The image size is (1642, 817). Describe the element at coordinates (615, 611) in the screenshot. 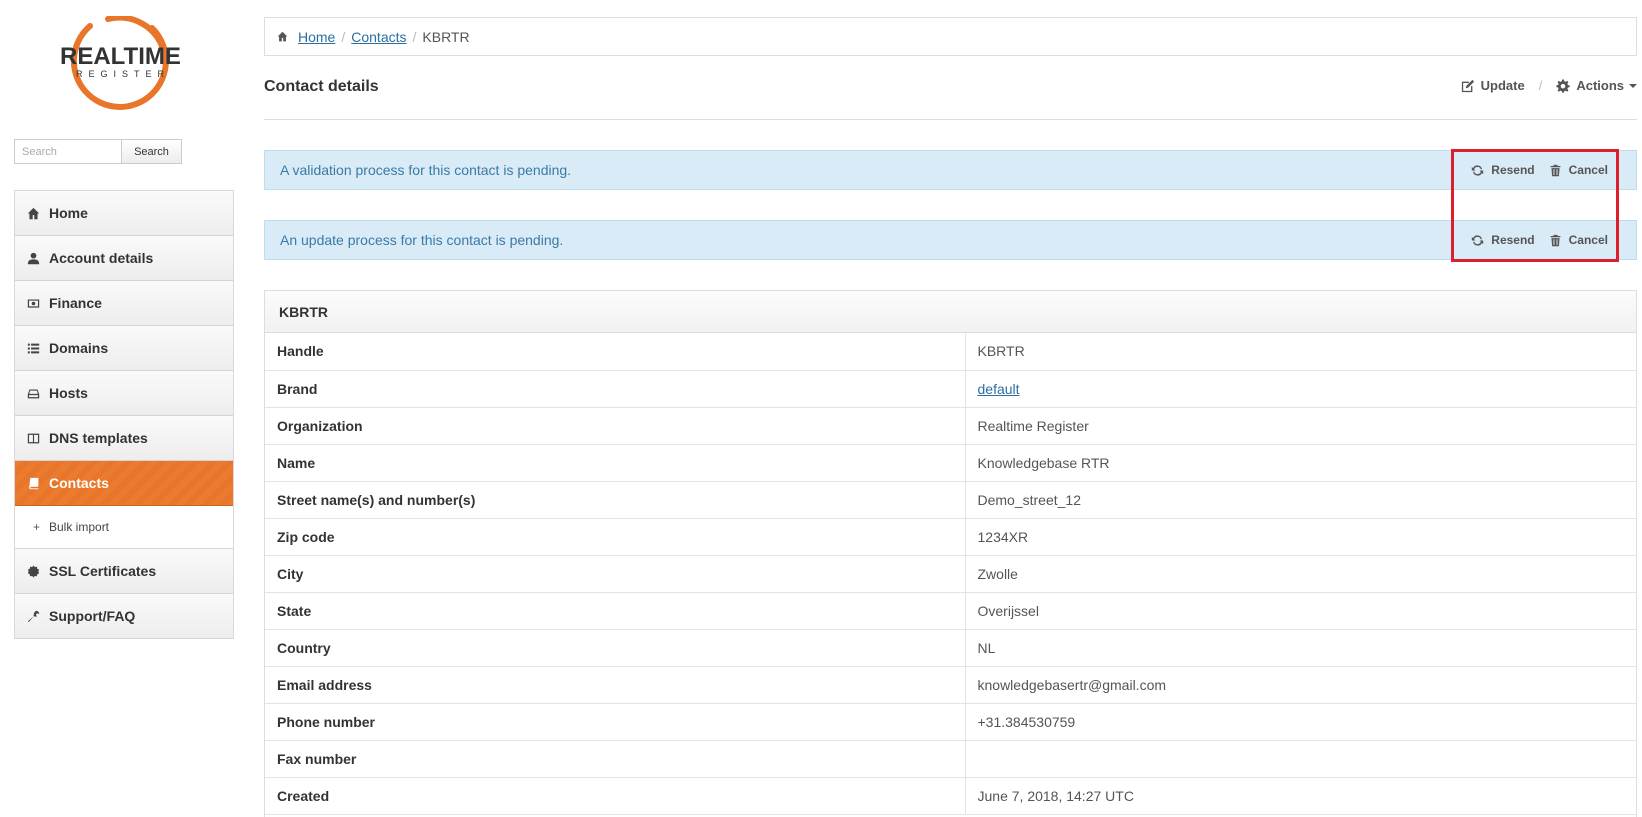

I see `row-key: State` at that location.